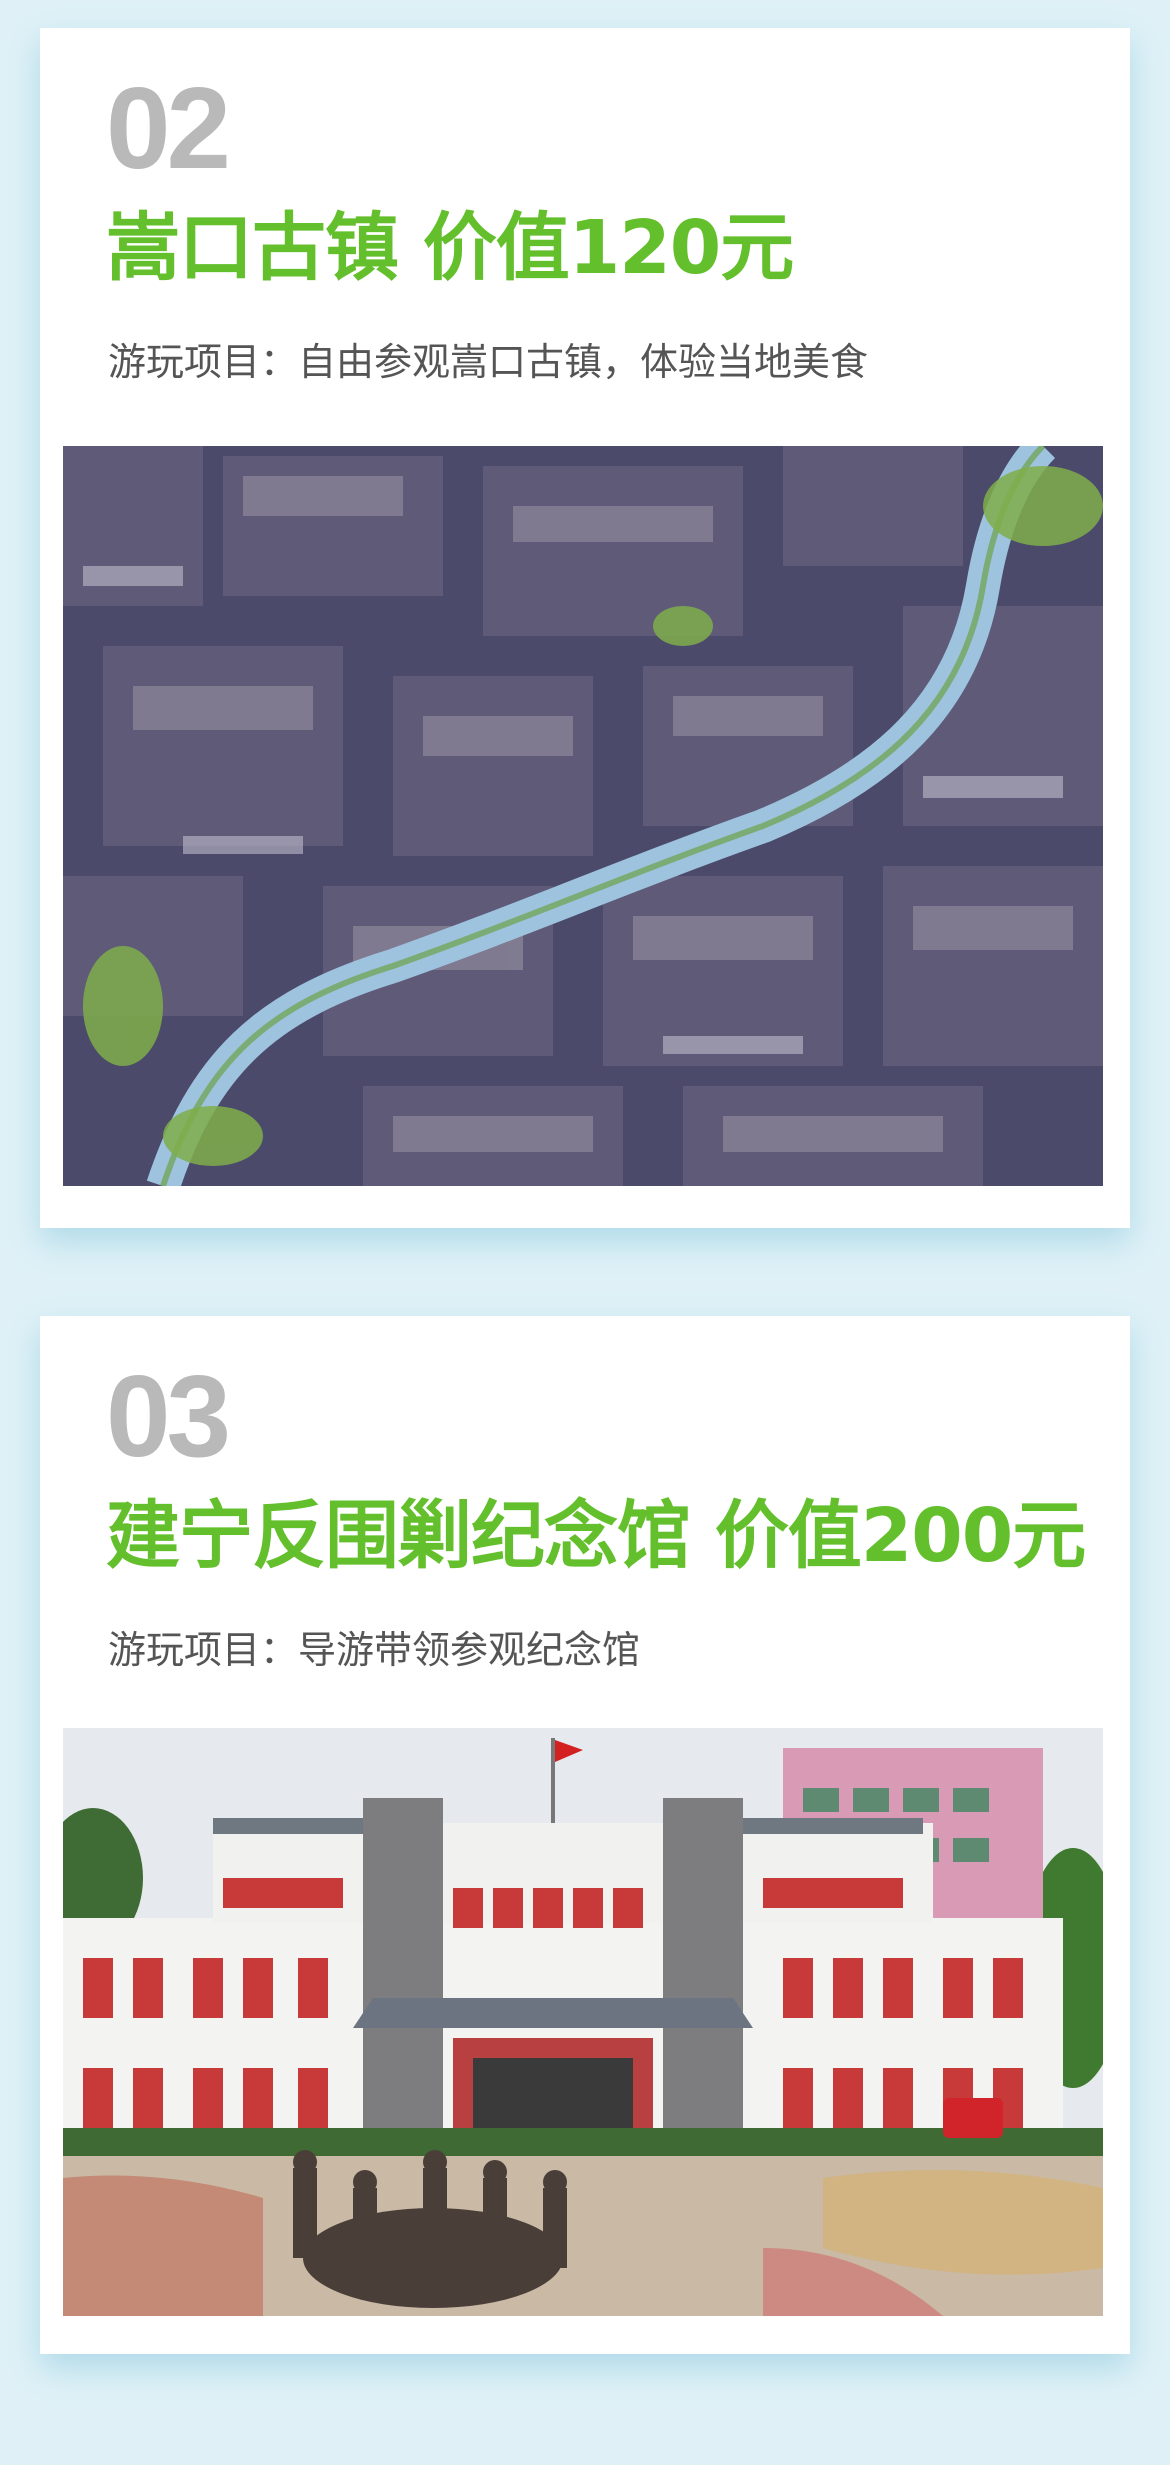 Image resolution: width=1170 pixels, height=2465 pixels. I want to click on attraction-title: 建宁反围剿纪念馆 价值200元, so click(596, 1536).